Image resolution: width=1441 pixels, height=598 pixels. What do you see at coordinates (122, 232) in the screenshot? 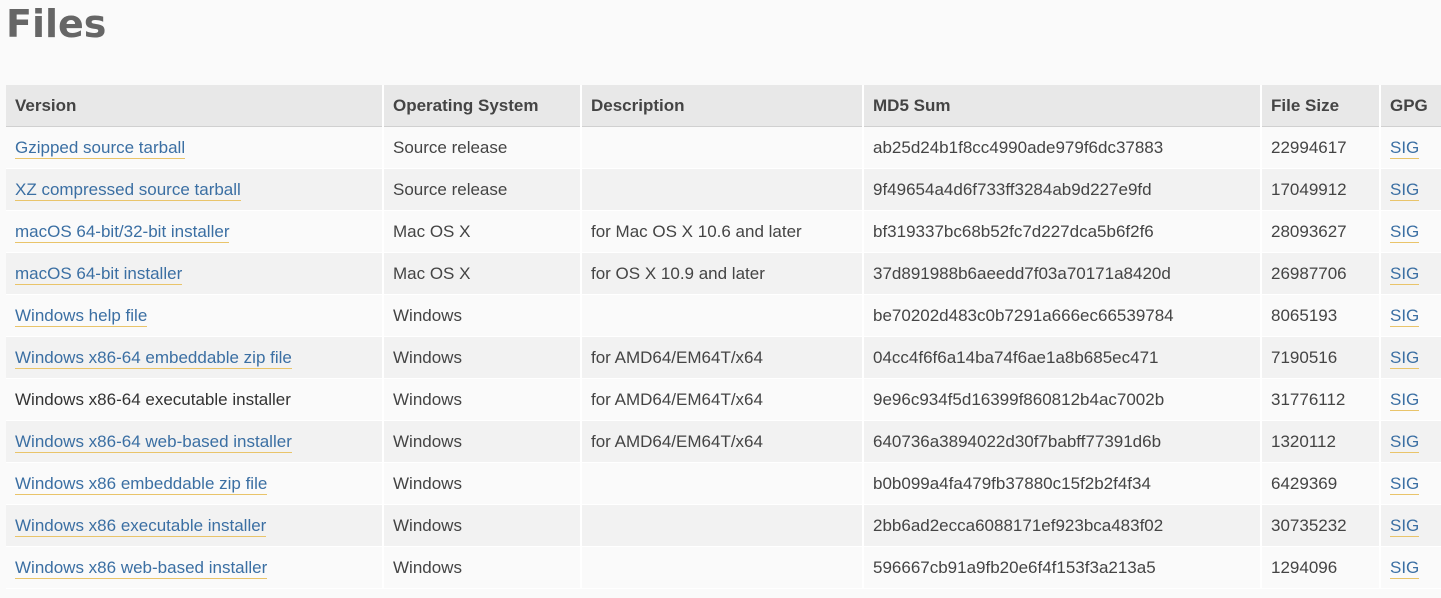
I see `download-link: macOS 64-bit/32-bit installer` at bounding box center [122, 232].